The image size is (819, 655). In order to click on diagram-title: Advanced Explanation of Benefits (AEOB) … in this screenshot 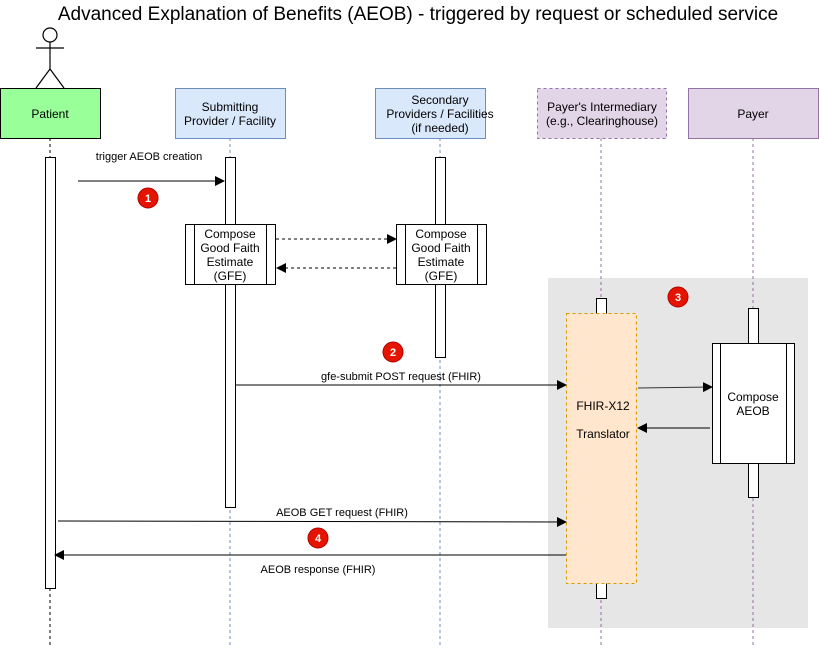, I will do `click(418, 14)`.